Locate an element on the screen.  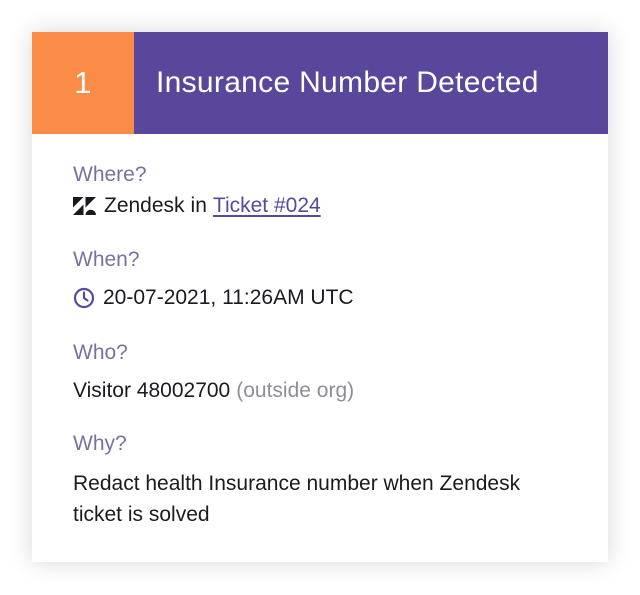
why-label: Why? is located at coordinates (100, 443).